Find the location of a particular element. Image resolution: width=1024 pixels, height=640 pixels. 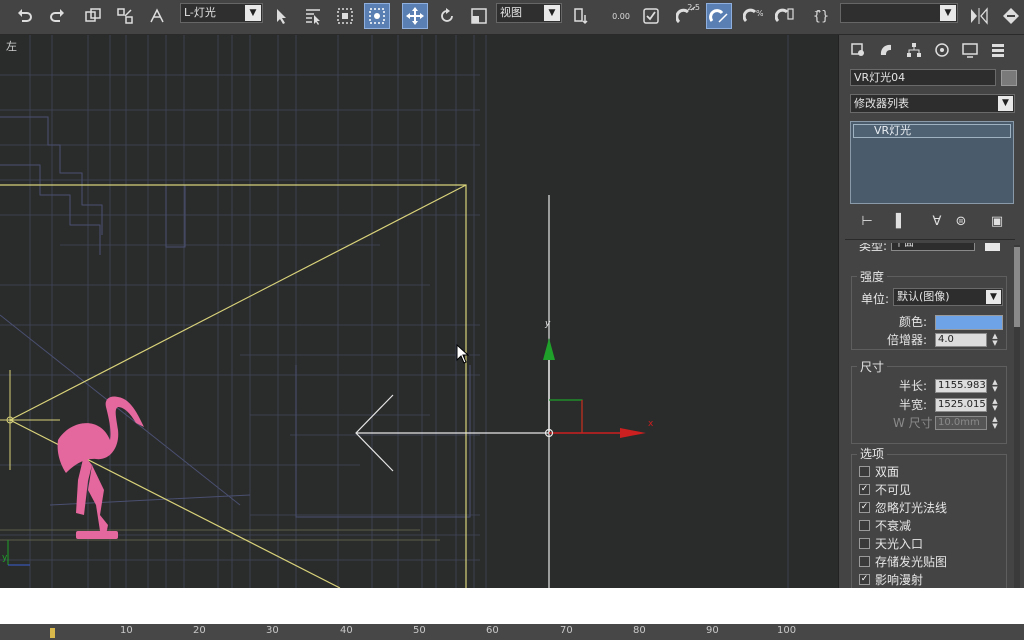

spinner-snap-icon: 0.00 is located at coordinates (621, 16).